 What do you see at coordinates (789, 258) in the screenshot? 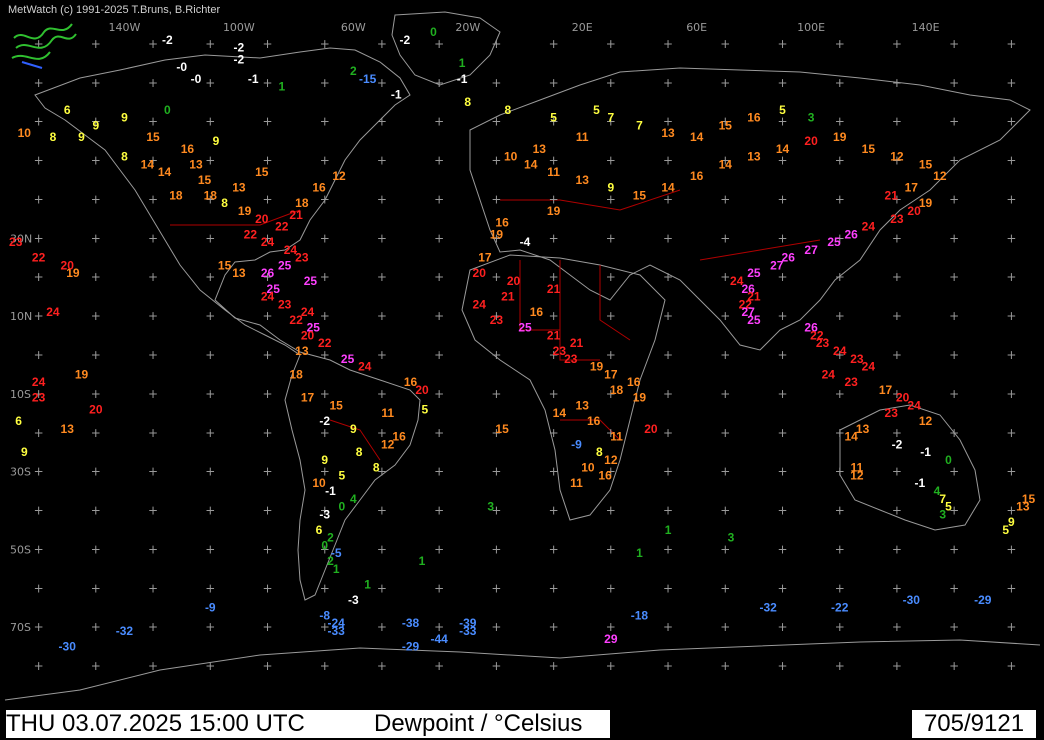
I see `dewpoint-value: 26` at bounding box center [789, 258].